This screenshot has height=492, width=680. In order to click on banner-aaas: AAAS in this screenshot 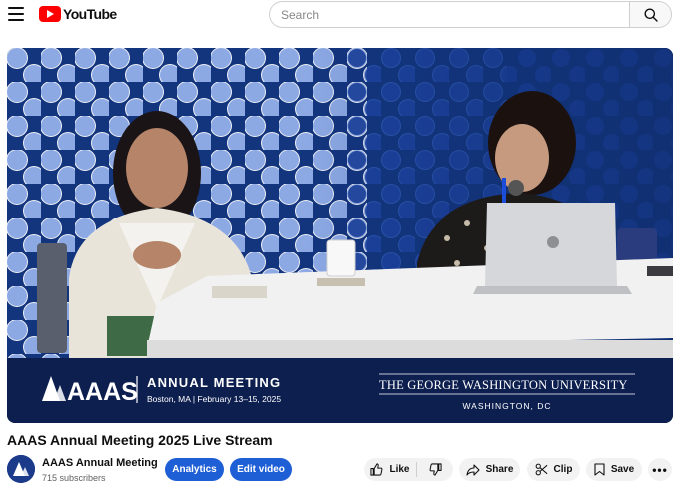, I will do `click(102, 392)`.